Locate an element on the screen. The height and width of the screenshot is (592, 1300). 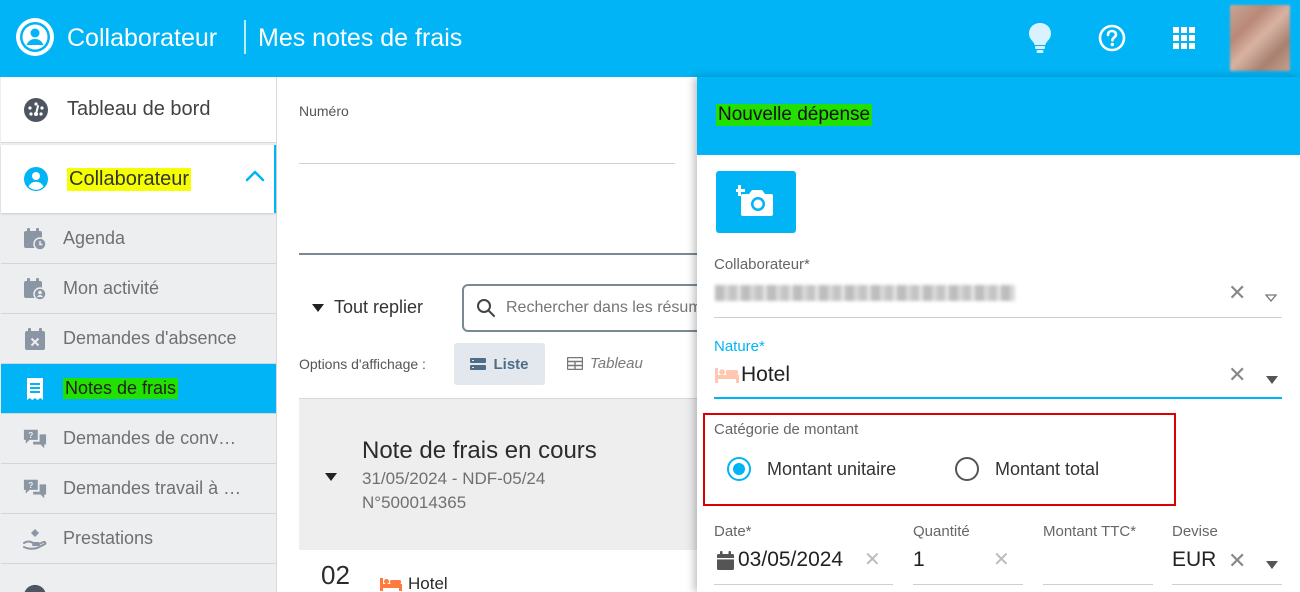
sidebar-item-label: Tableau de bord is located at coordinates (139, 109).